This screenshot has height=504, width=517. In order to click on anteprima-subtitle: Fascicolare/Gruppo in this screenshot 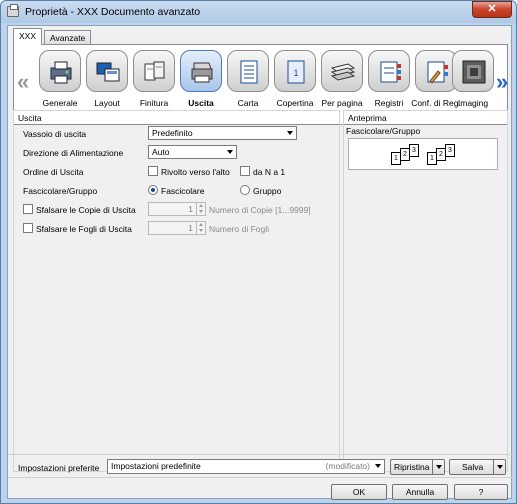, I will do `click(383, 131)`.